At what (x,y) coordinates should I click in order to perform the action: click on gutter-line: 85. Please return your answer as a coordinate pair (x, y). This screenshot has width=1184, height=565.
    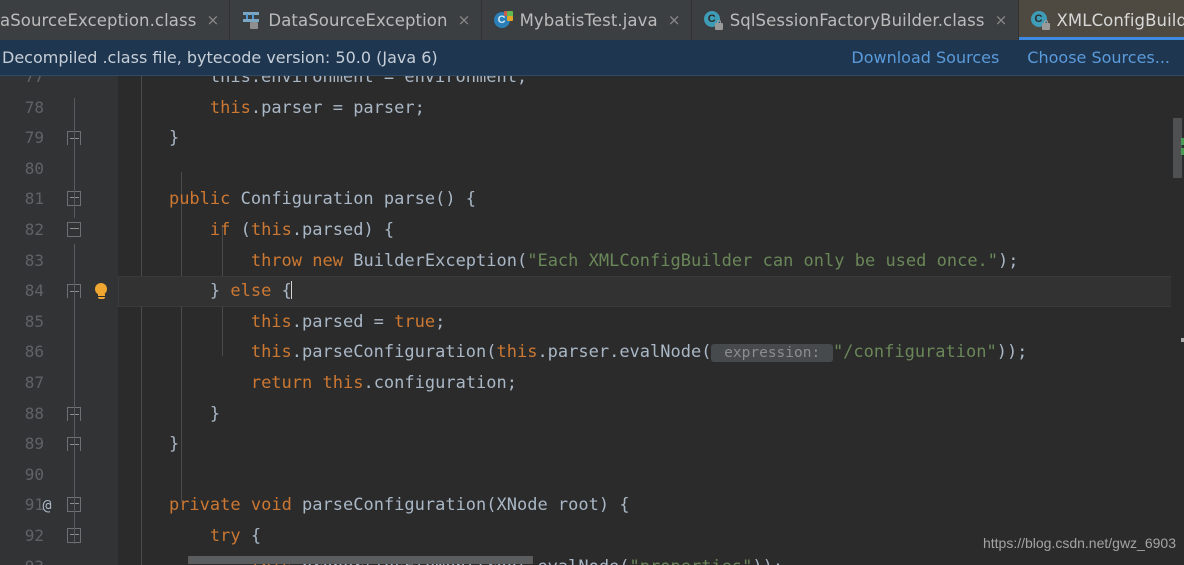
    Looking at the image, I should click on (59, 322).